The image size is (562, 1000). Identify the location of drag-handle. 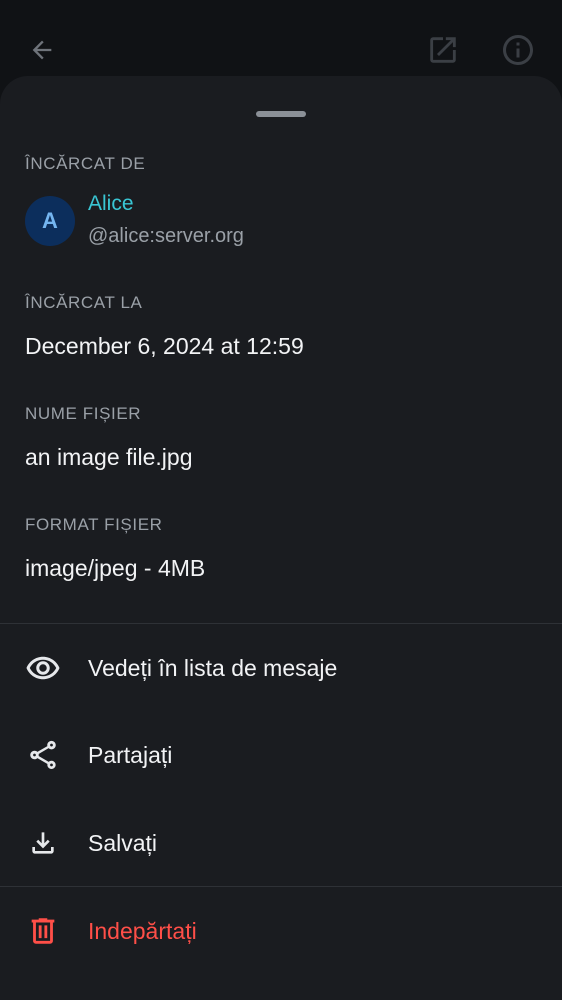
(281, 114).